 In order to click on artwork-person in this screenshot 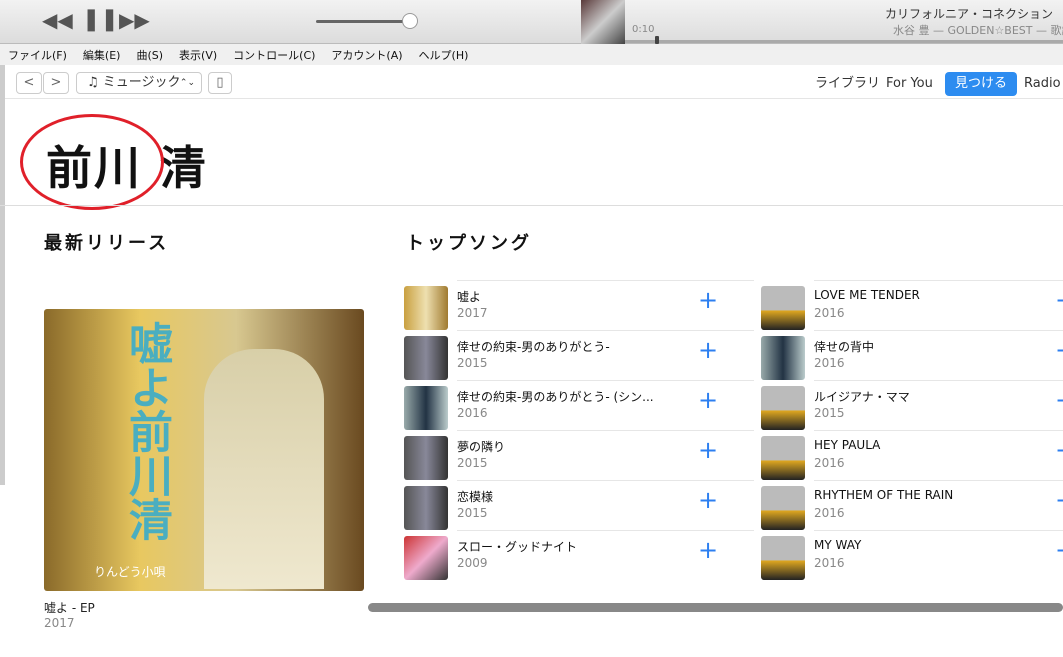, I will do `click(264, 469)`.